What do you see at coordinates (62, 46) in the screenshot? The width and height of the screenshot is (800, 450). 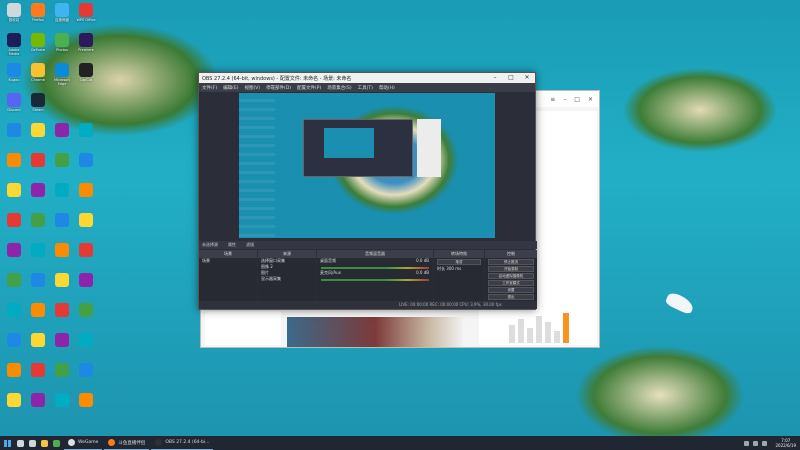 I see `desktop-icon: Photos` at bounding box center [62, 46].